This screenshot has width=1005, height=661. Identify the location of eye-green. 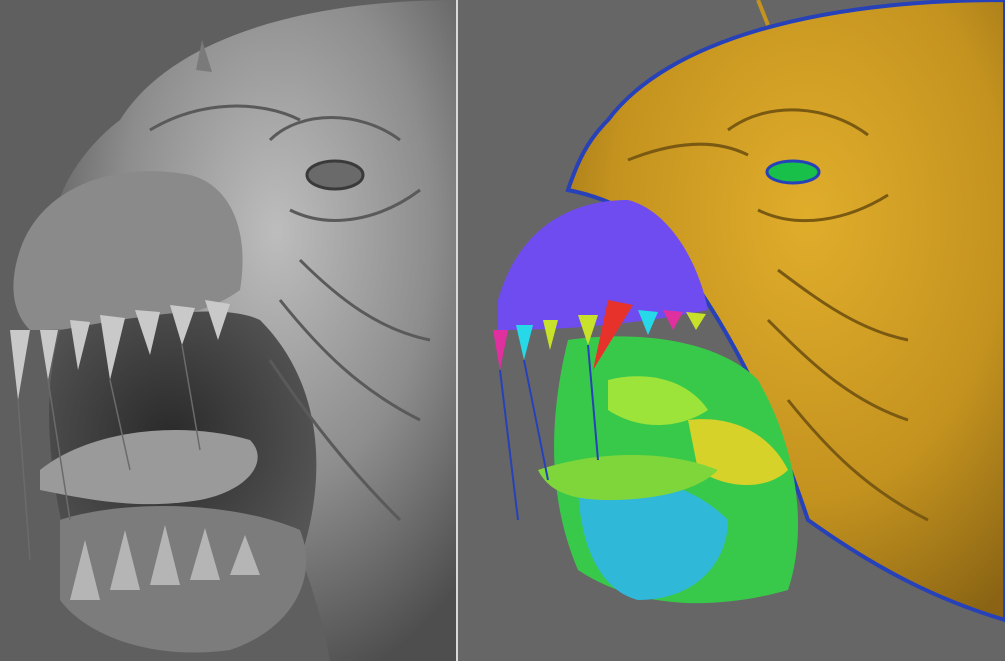
(793, 172).